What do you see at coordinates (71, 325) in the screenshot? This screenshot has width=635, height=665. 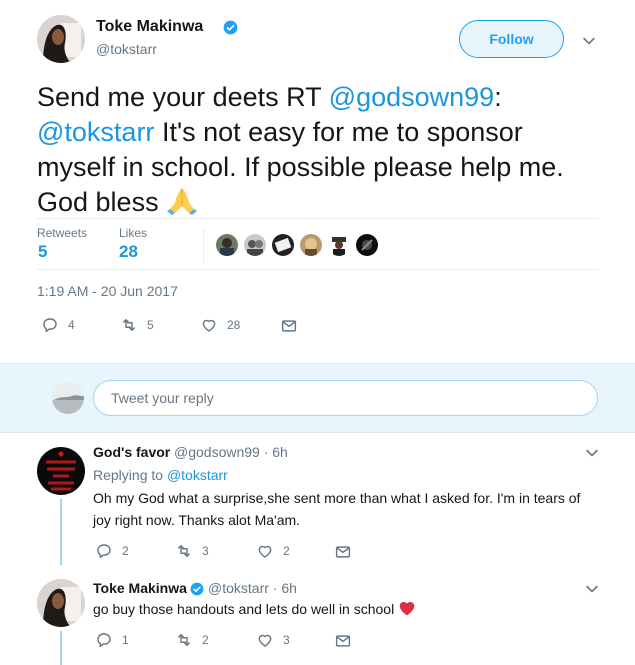 I see `reply-count: 4` at bounding box center [71, 325].